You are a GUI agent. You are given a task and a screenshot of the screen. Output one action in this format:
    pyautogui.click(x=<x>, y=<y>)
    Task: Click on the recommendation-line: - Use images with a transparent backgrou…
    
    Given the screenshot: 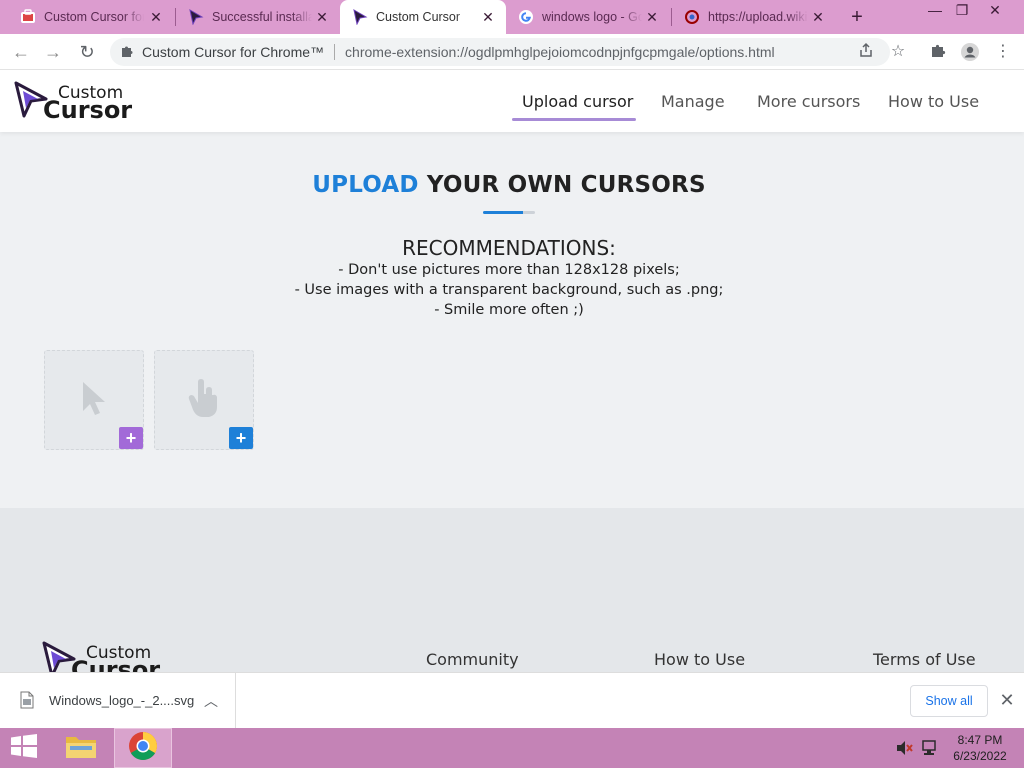 What is the action you would take?
    pyautogui.click(x=509, y=290)
    